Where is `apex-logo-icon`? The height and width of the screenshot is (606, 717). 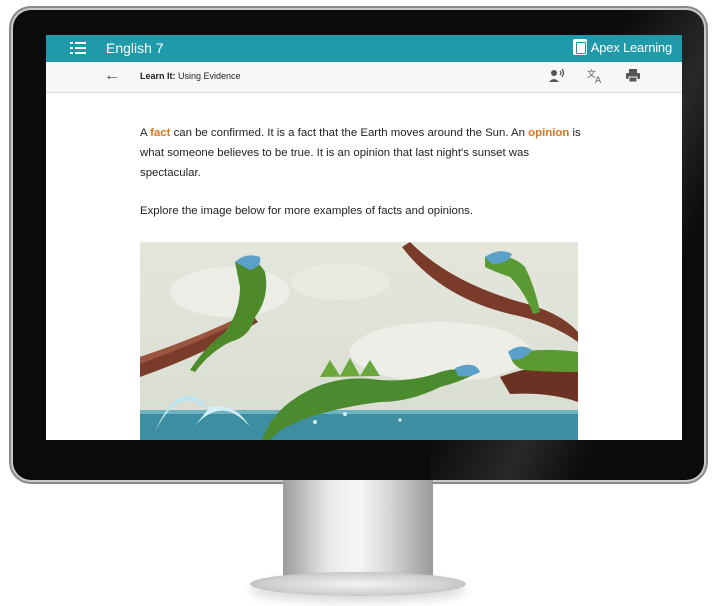
apex-logo-icon is located at coordinates (579, 47).